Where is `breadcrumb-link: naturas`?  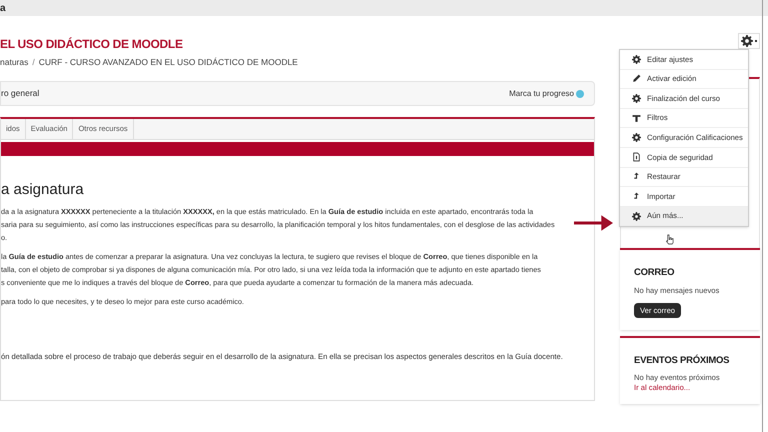
breadcrumb-link: naturas is located at coordinates (14, 62).